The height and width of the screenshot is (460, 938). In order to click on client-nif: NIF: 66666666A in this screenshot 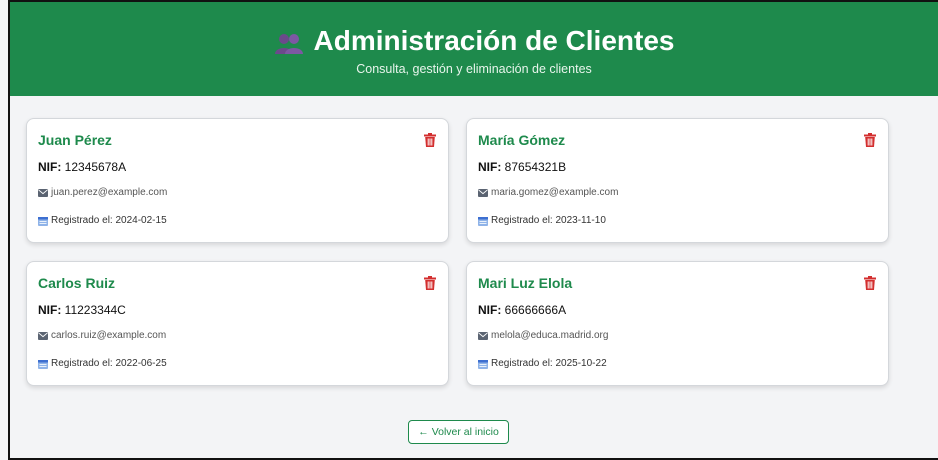, I will do `click(522, 310)`.